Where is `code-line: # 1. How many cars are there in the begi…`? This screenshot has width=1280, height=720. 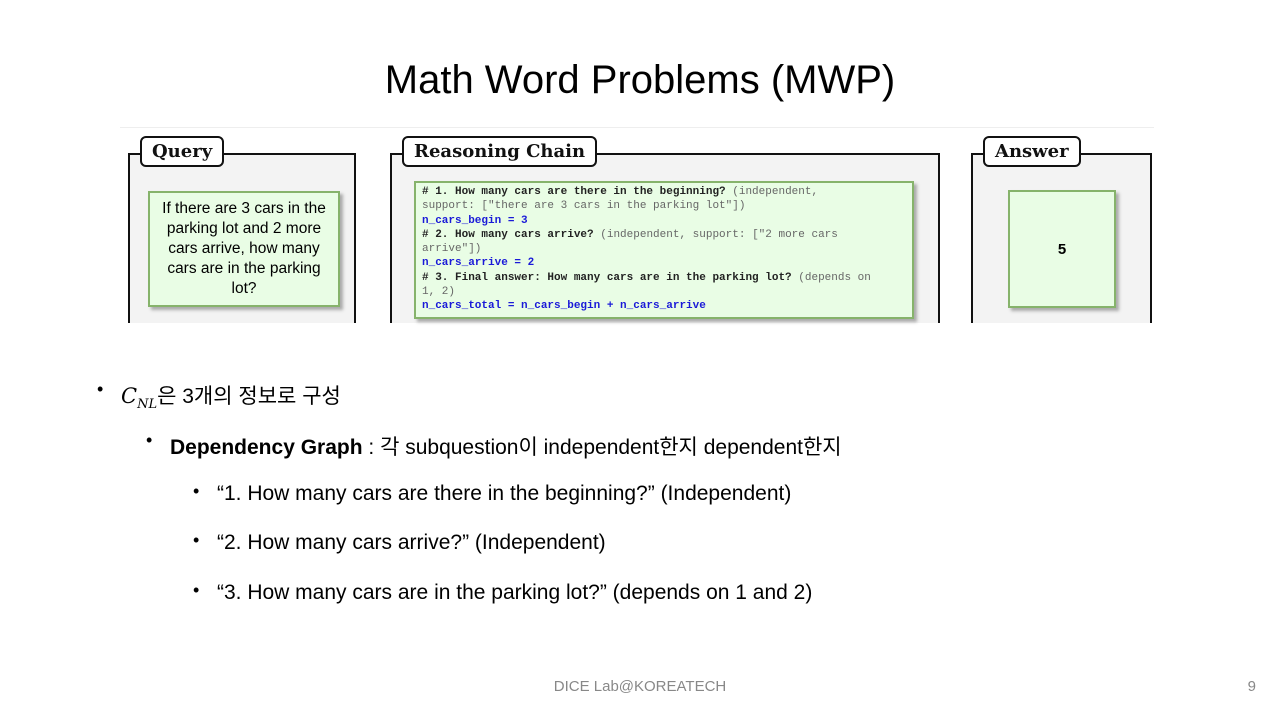
code-line: # 1. How many cars are there in the begi… is located at coordinates (664, 192).